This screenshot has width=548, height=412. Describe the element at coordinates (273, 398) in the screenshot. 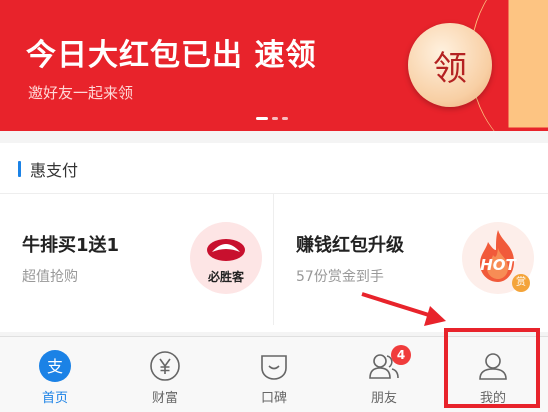

I see `tab-label: 口碑` at that location.